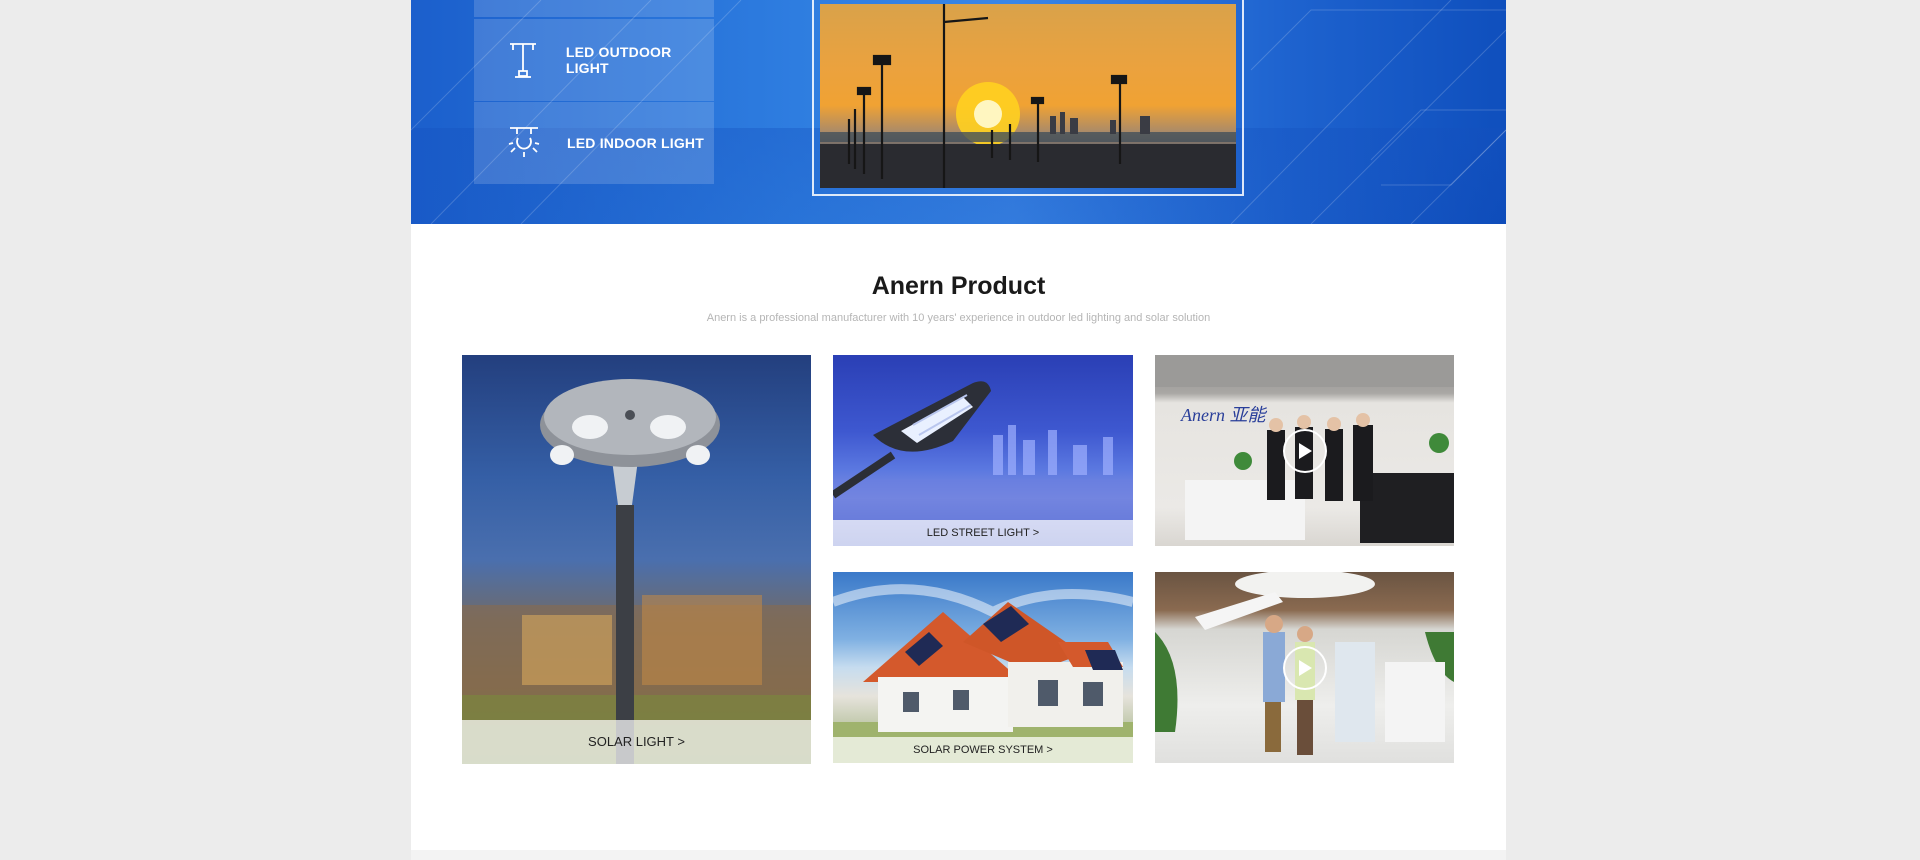 This screenshot has height=860, width=1920. Describe the element at coordinates (618, 60) in the screenshot. I see `menu-item-label: LED OUTDOOR LIGHT` at that location.